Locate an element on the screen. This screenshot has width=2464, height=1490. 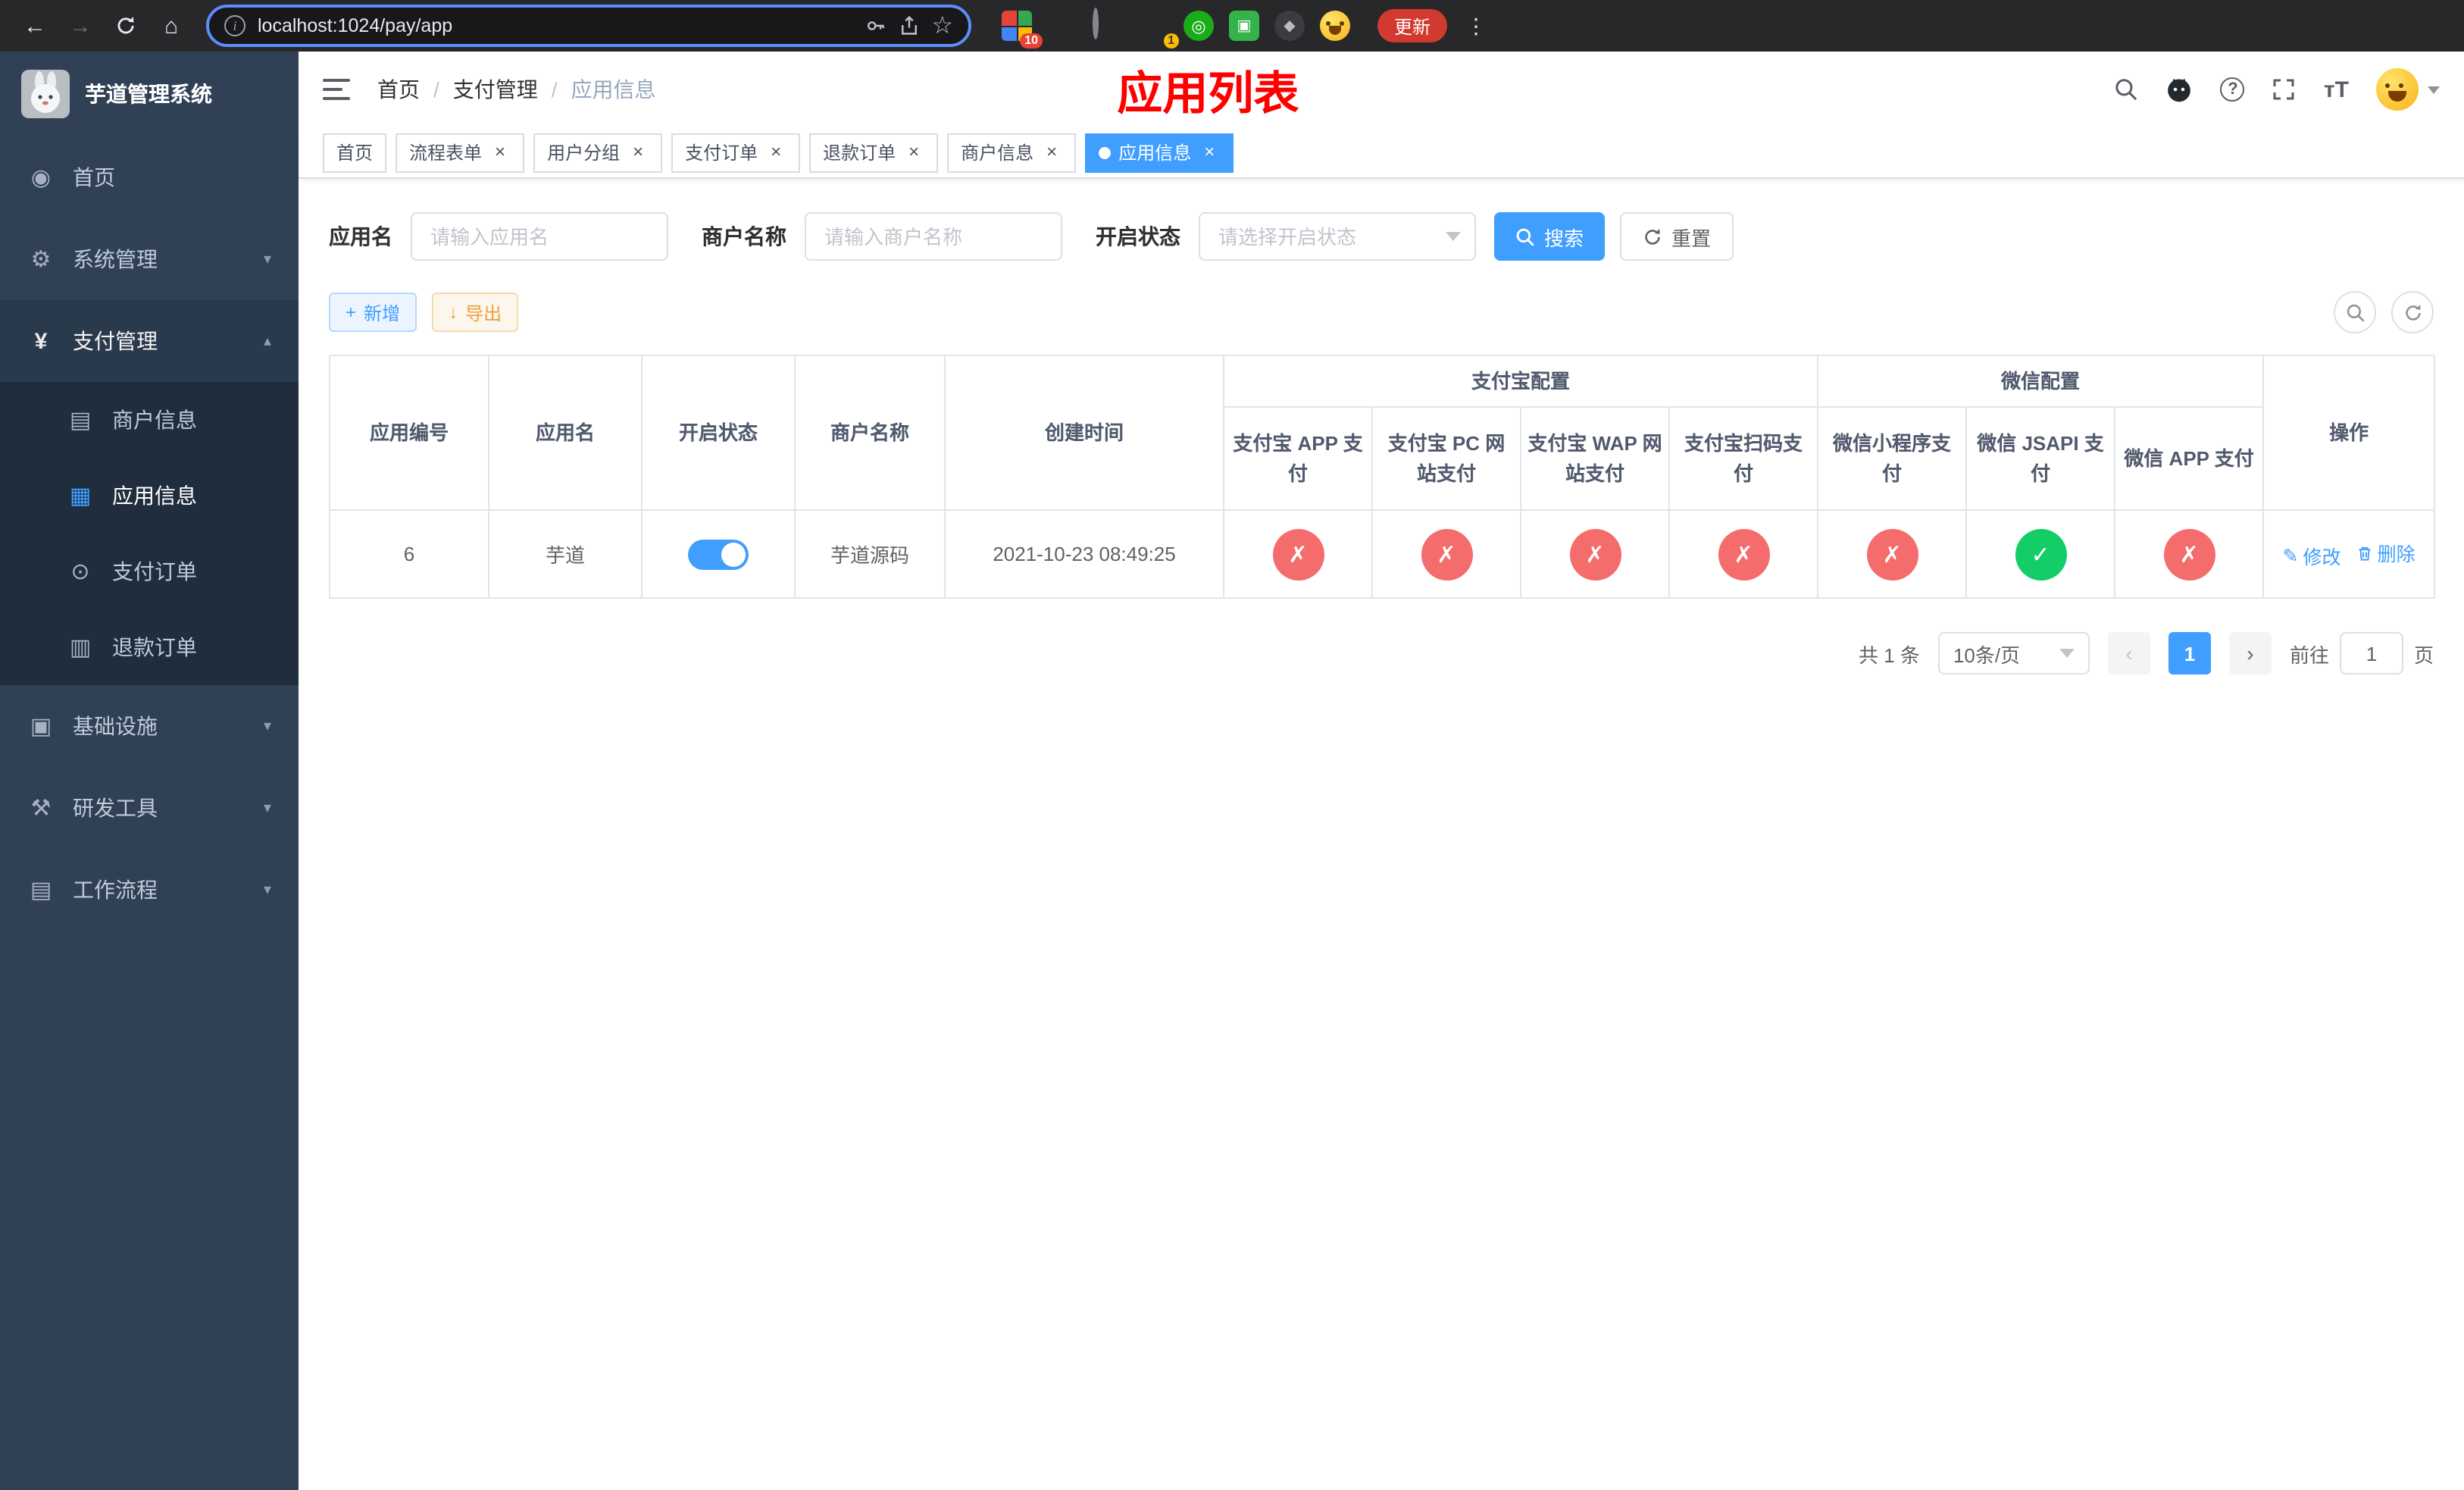
edit-link: ✎ 修改 is located at coordinates (2312, 556).